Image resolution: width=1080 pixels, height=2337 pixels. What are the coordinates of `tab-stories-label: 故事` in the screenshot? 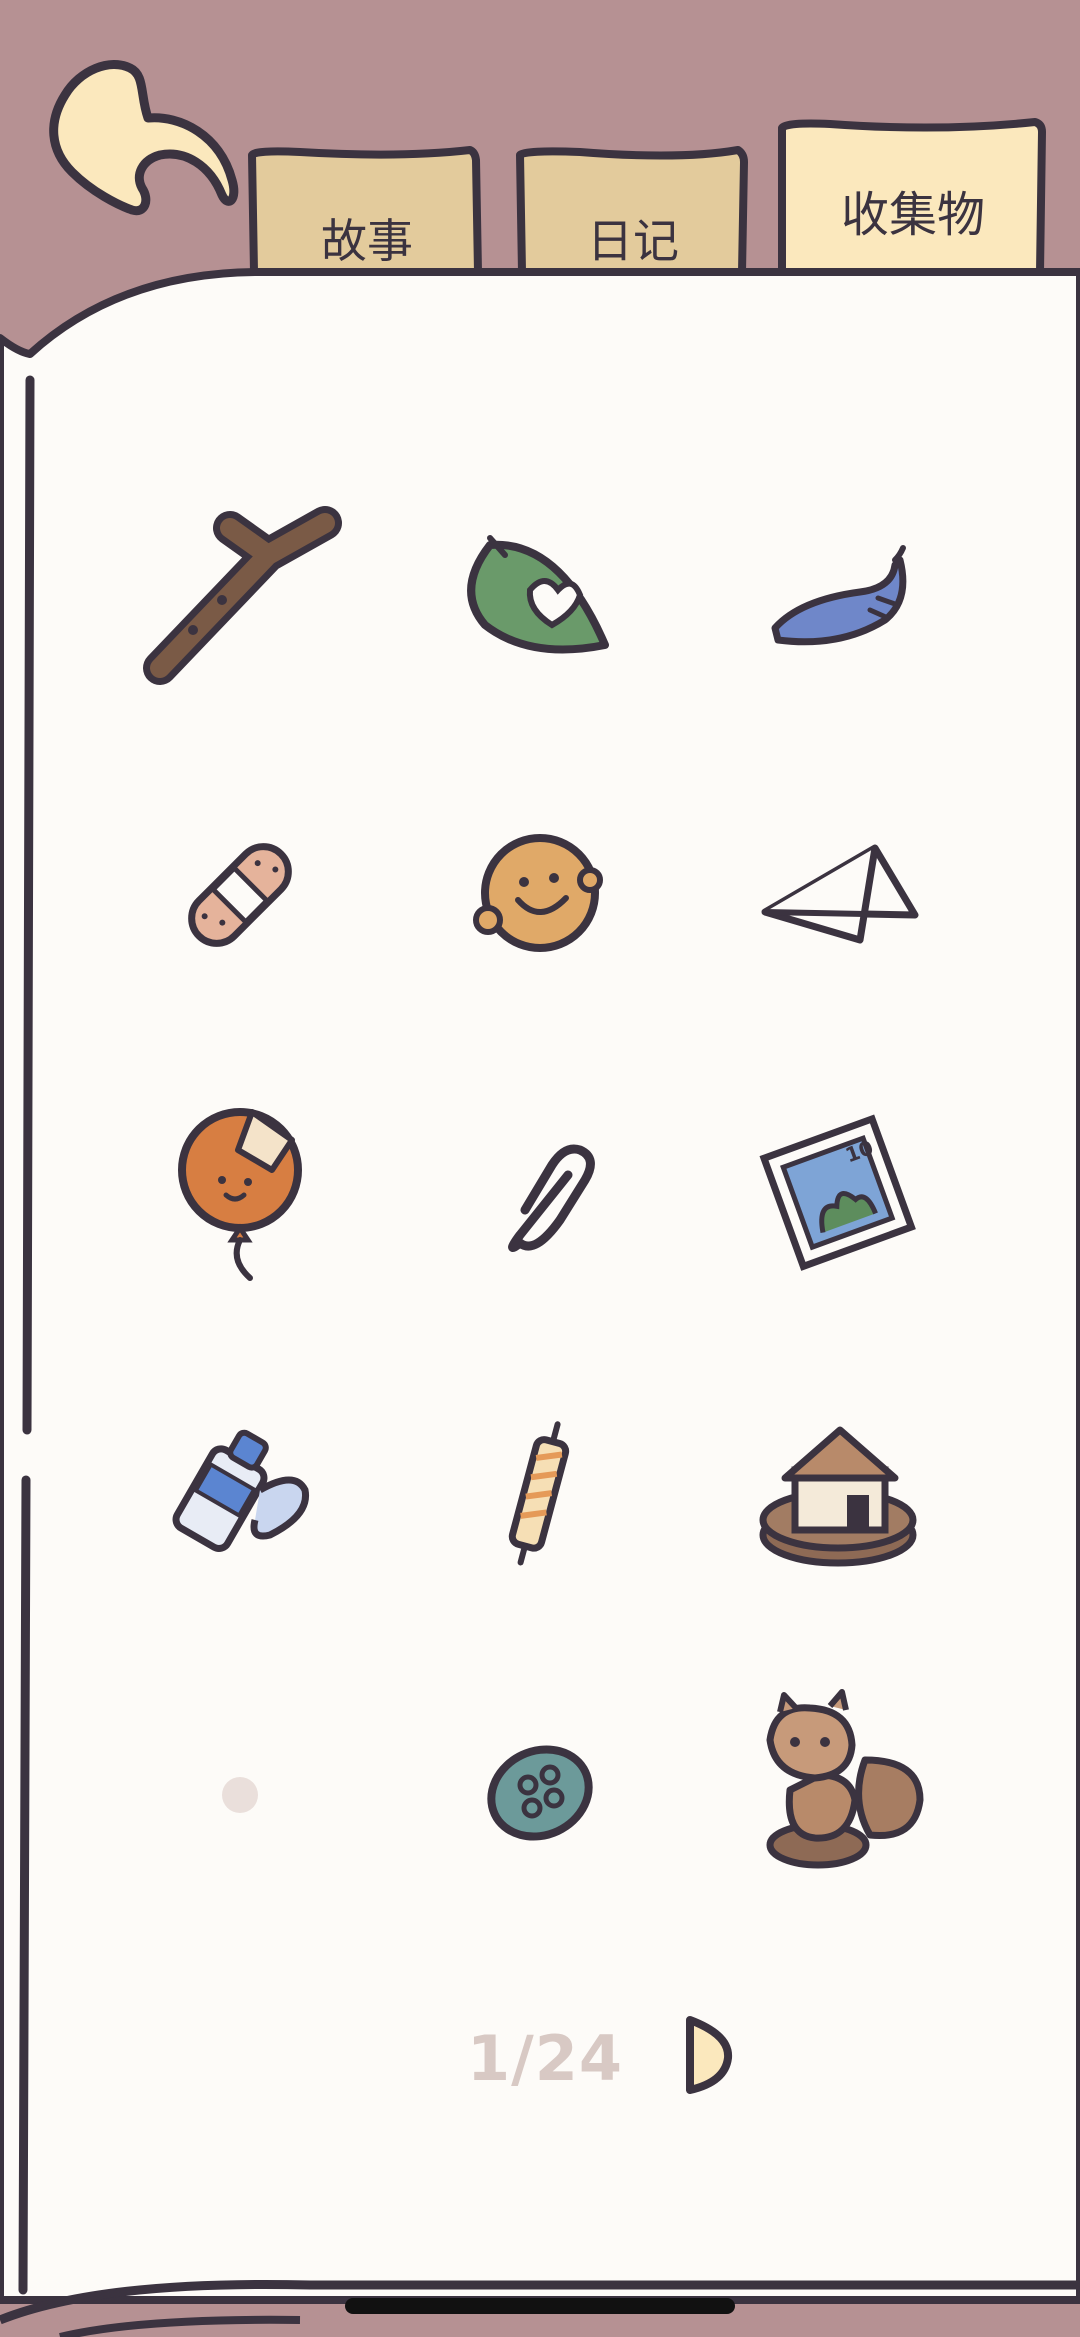 It's located at (367, 241).